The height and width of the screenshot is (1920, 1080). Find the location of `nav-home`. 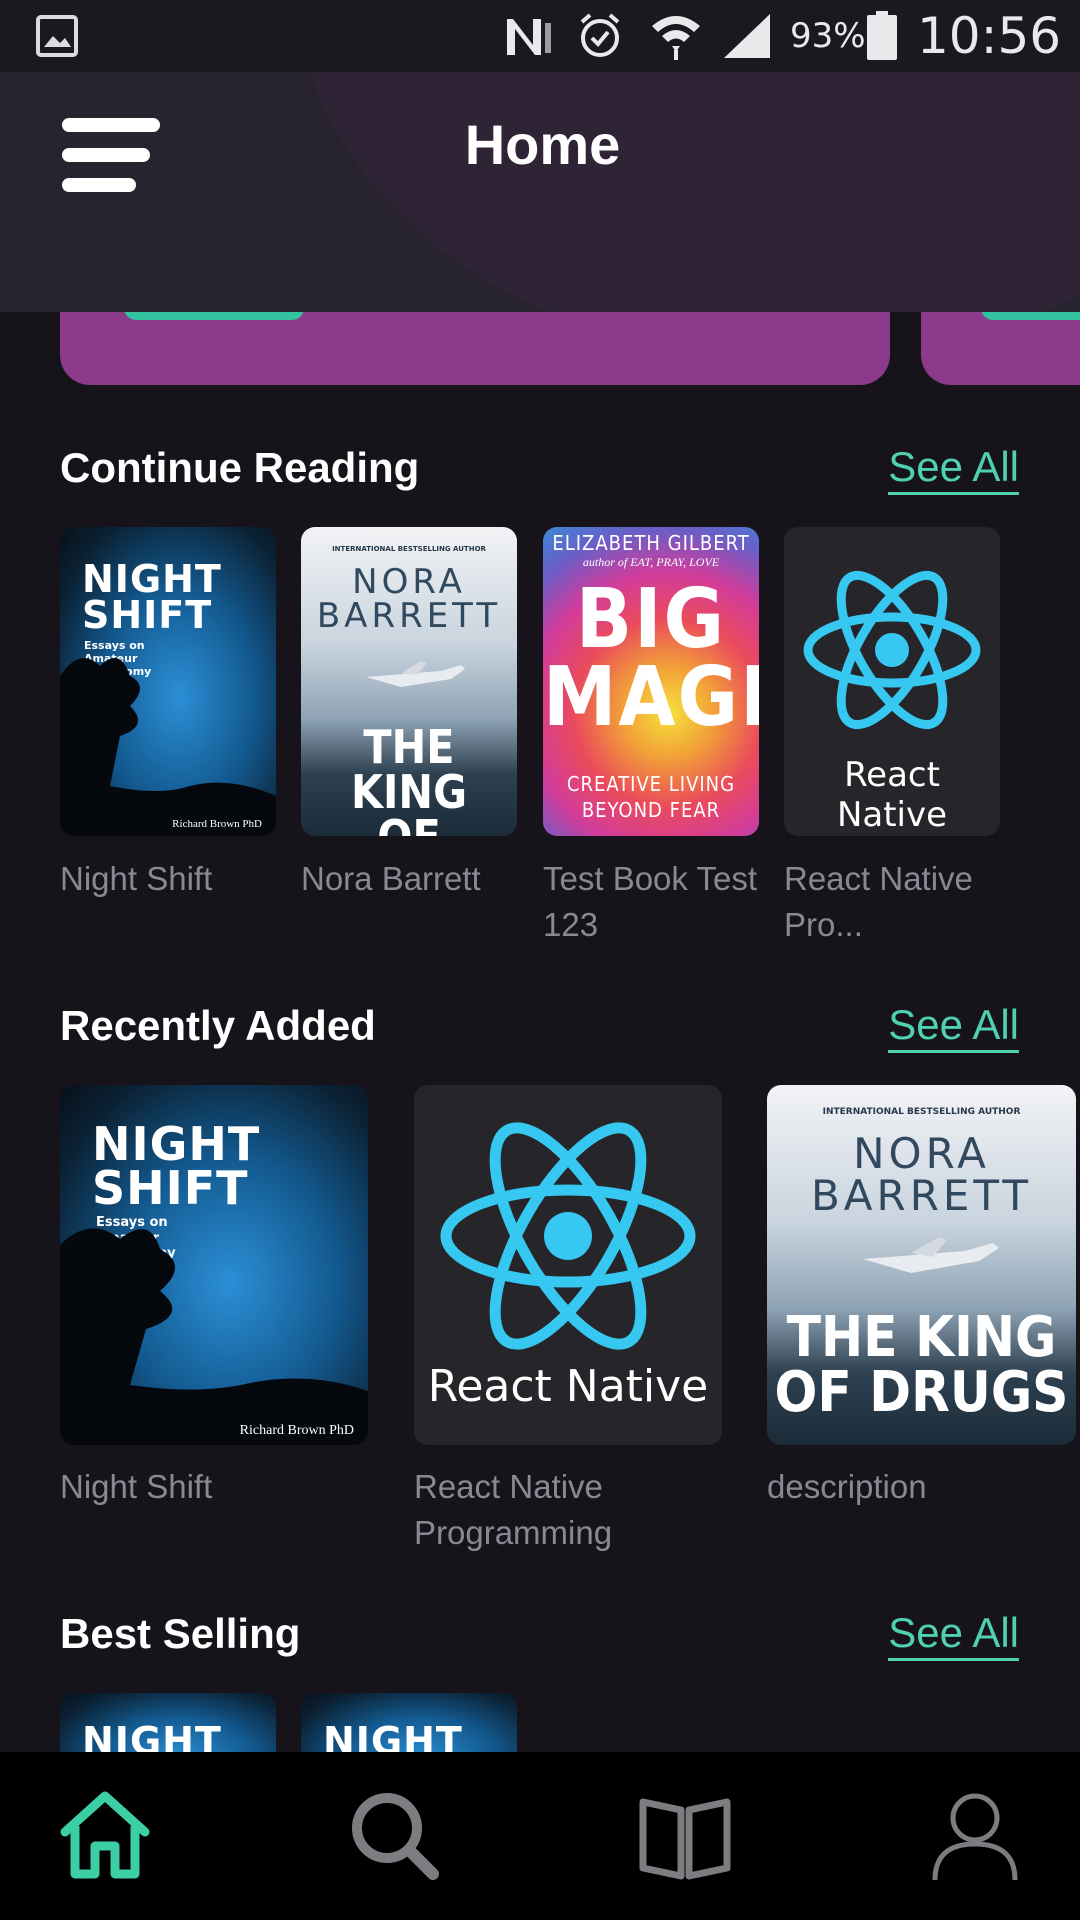

nav-home is located at coordinates (105, 1836).